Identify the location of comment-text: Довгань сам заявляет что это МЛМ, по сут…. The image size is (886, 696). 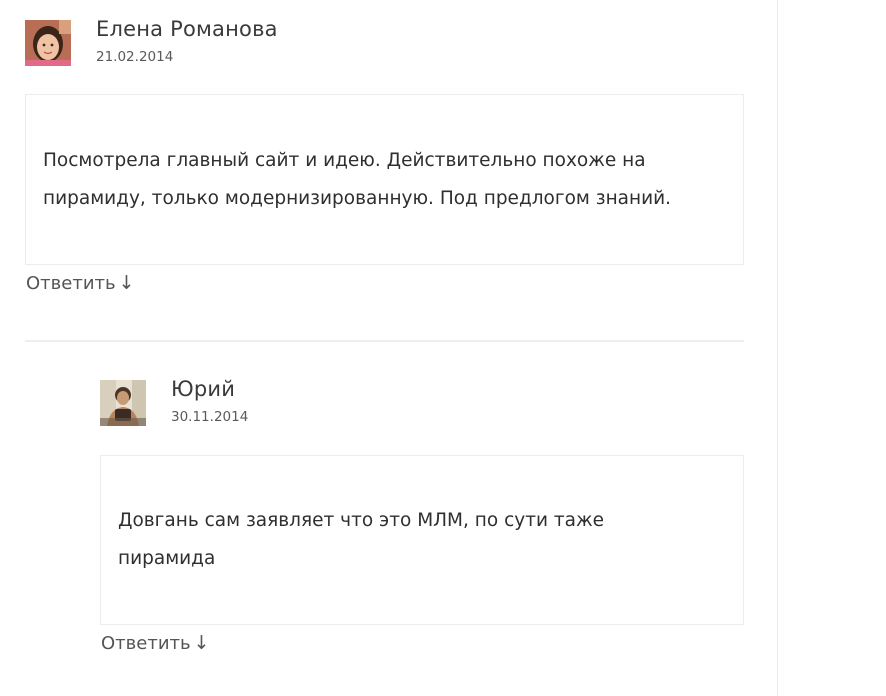
(361, 539).